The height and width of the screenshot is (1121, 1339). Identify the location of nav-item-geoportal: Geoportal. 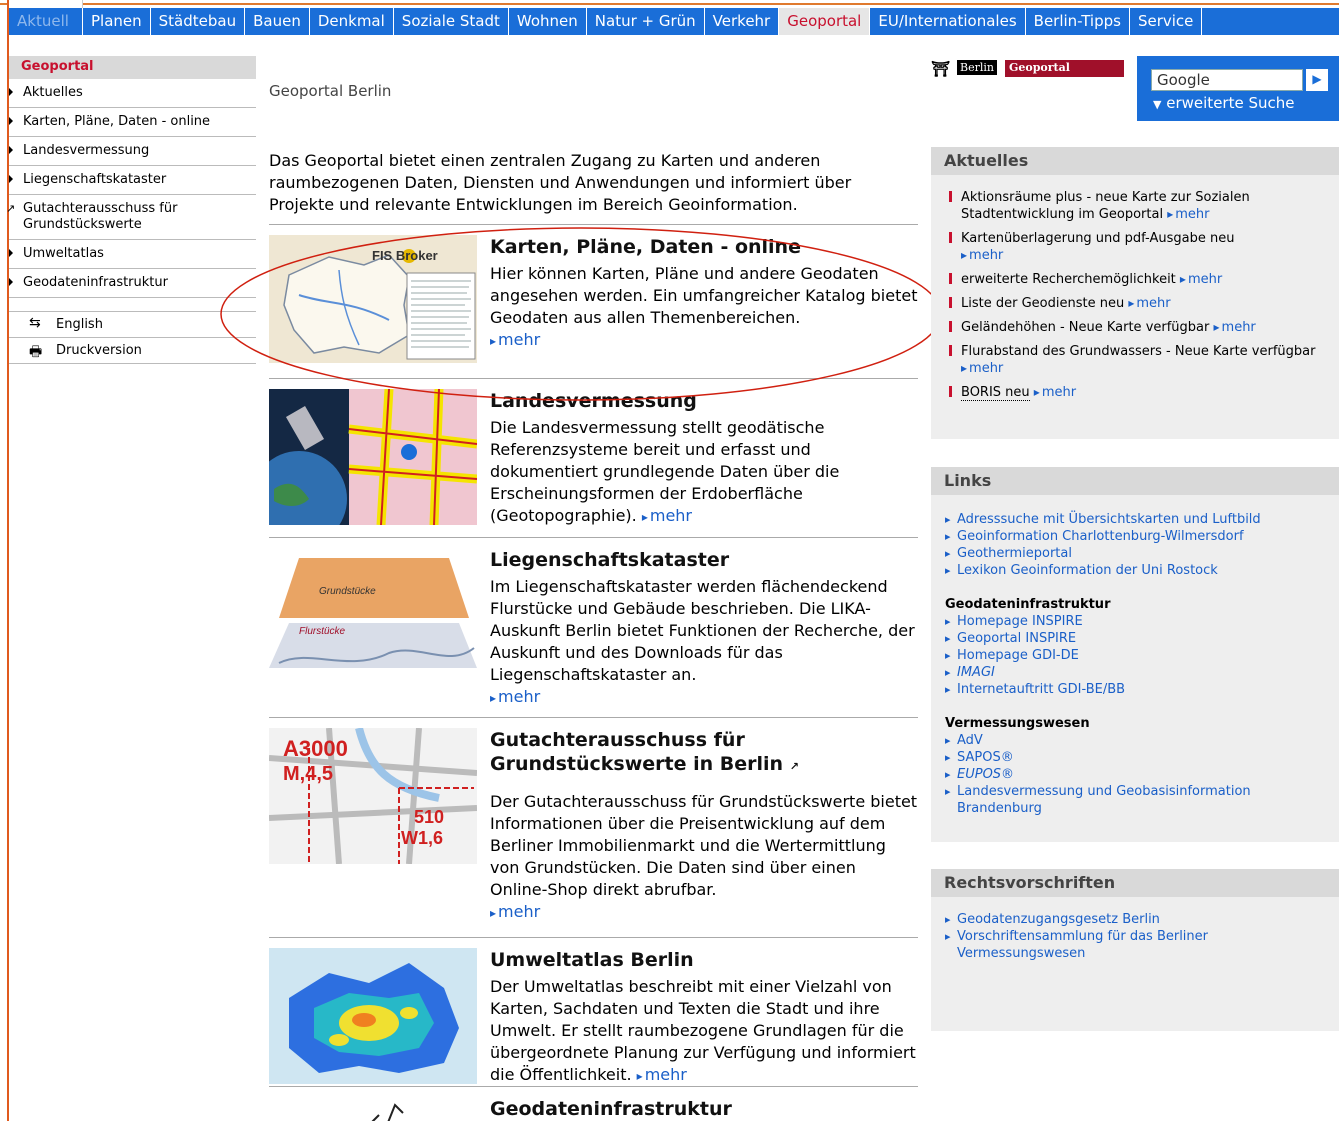
(825, 21).